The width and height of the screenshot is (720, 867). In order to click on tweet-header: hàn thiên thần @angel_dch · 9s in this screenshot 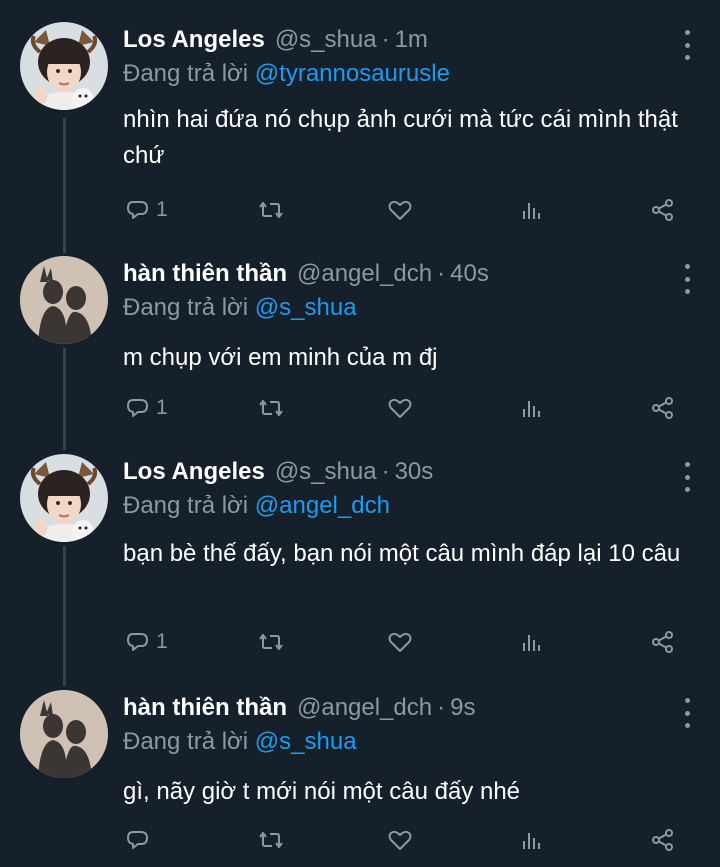, I will do `click(299, 711)`.